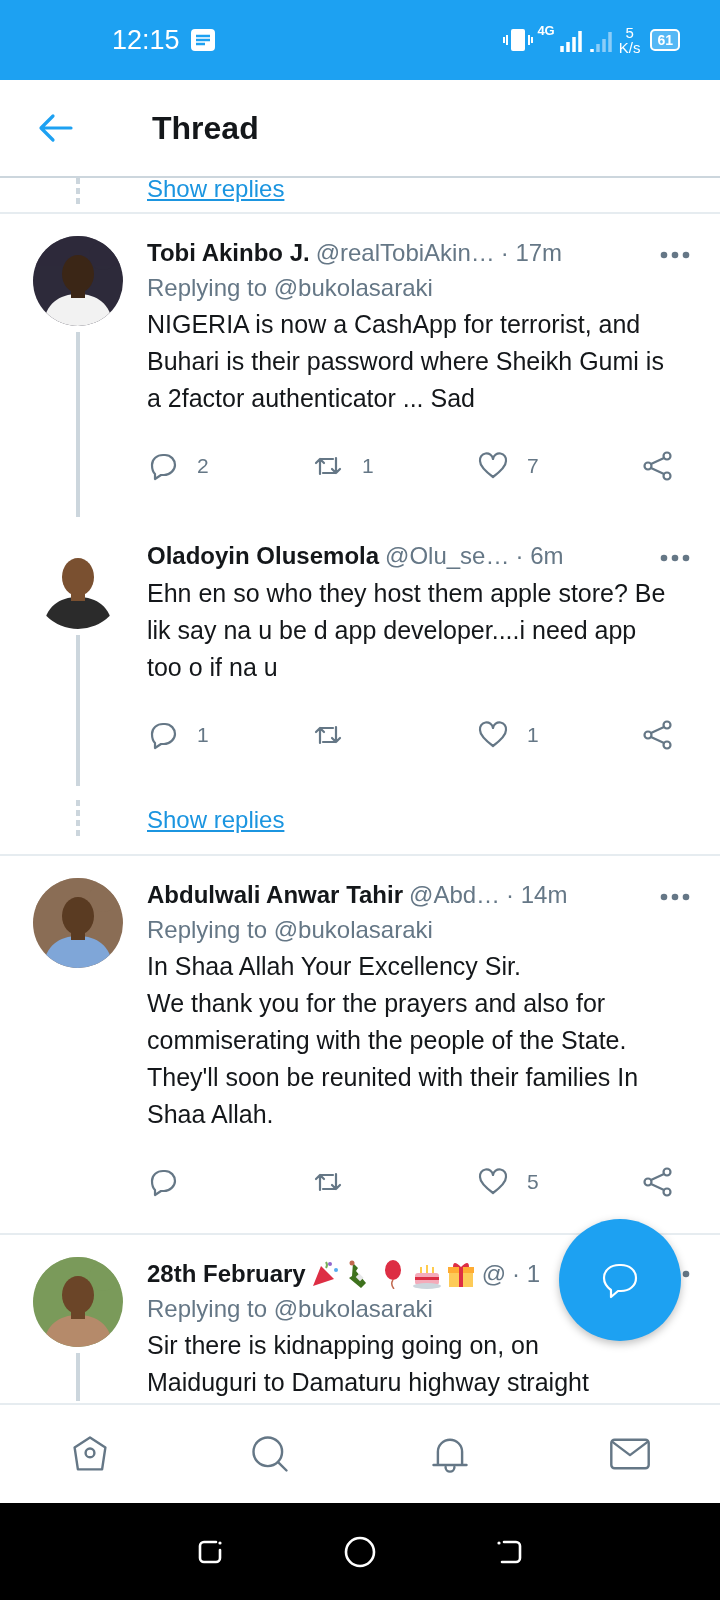  Describe the element at coordinates (394, 466) in the screenshot. I see `retweet-button: 1` at that location.